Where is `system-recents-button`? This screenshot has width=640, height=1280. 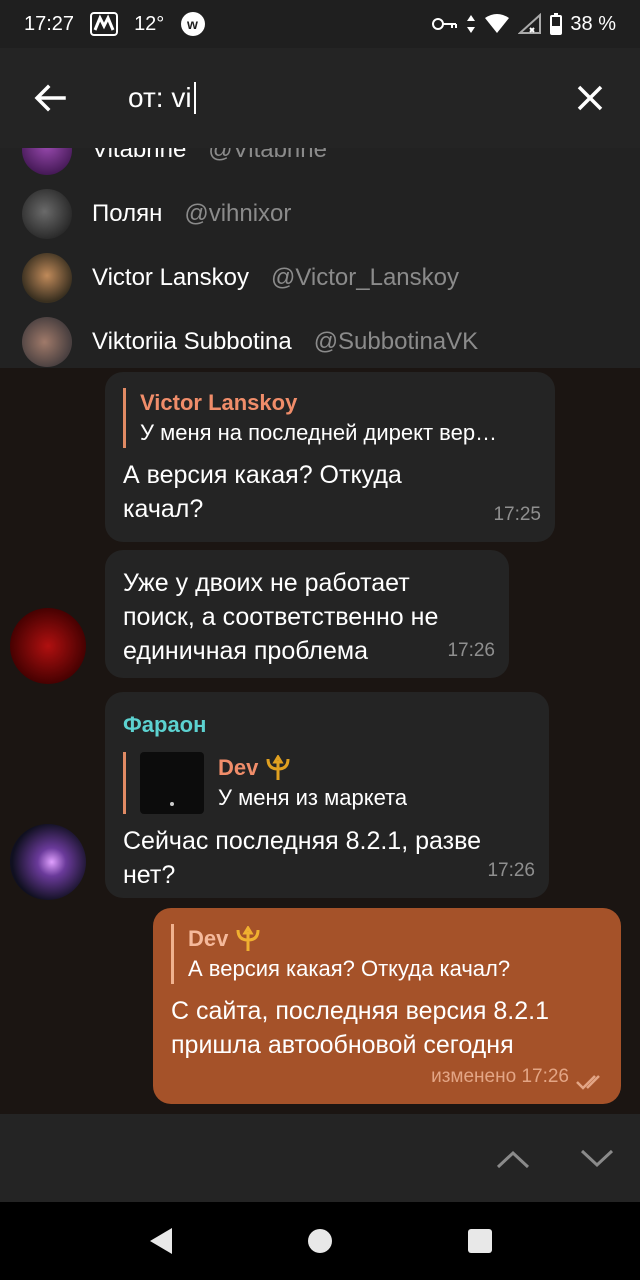 system-recents-button is located at coordinates (480, 1241).